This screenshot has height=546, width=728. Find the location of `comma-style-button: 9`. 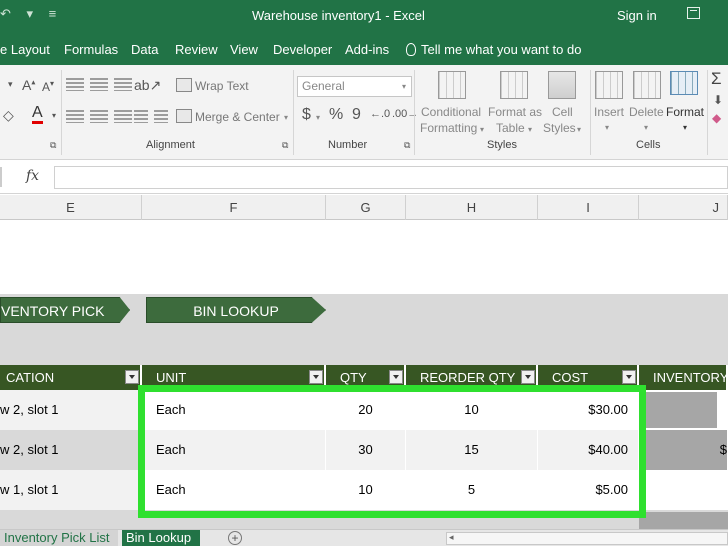

comma-style-button: 9 is located at coordinates (356, 115).